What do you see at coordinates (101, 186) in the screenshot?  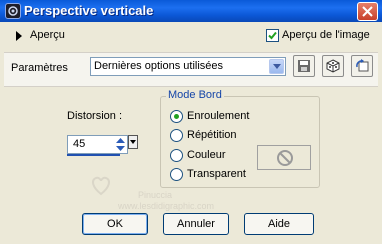 I see `watermark-heart-icon` at bounding box center [101, 186].